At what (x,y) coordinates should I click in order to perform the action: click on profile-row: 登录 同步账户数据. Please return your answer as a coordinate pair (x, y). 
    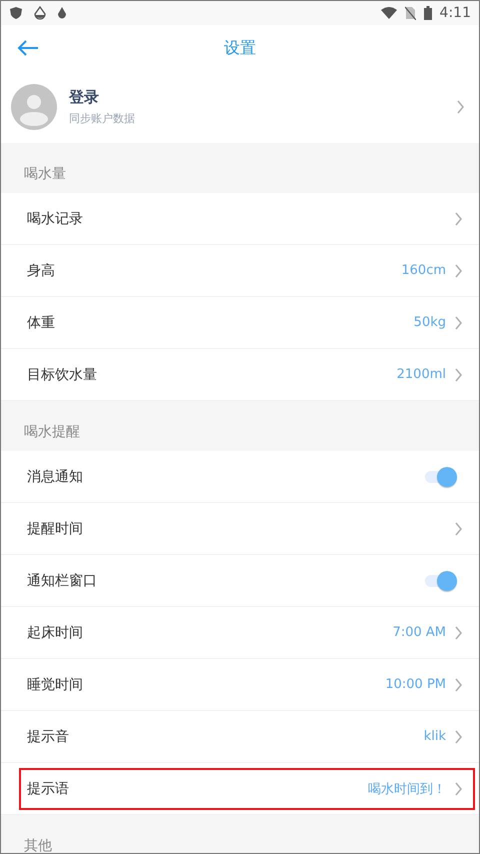
    Looking at the image, I should click on (240, 107).